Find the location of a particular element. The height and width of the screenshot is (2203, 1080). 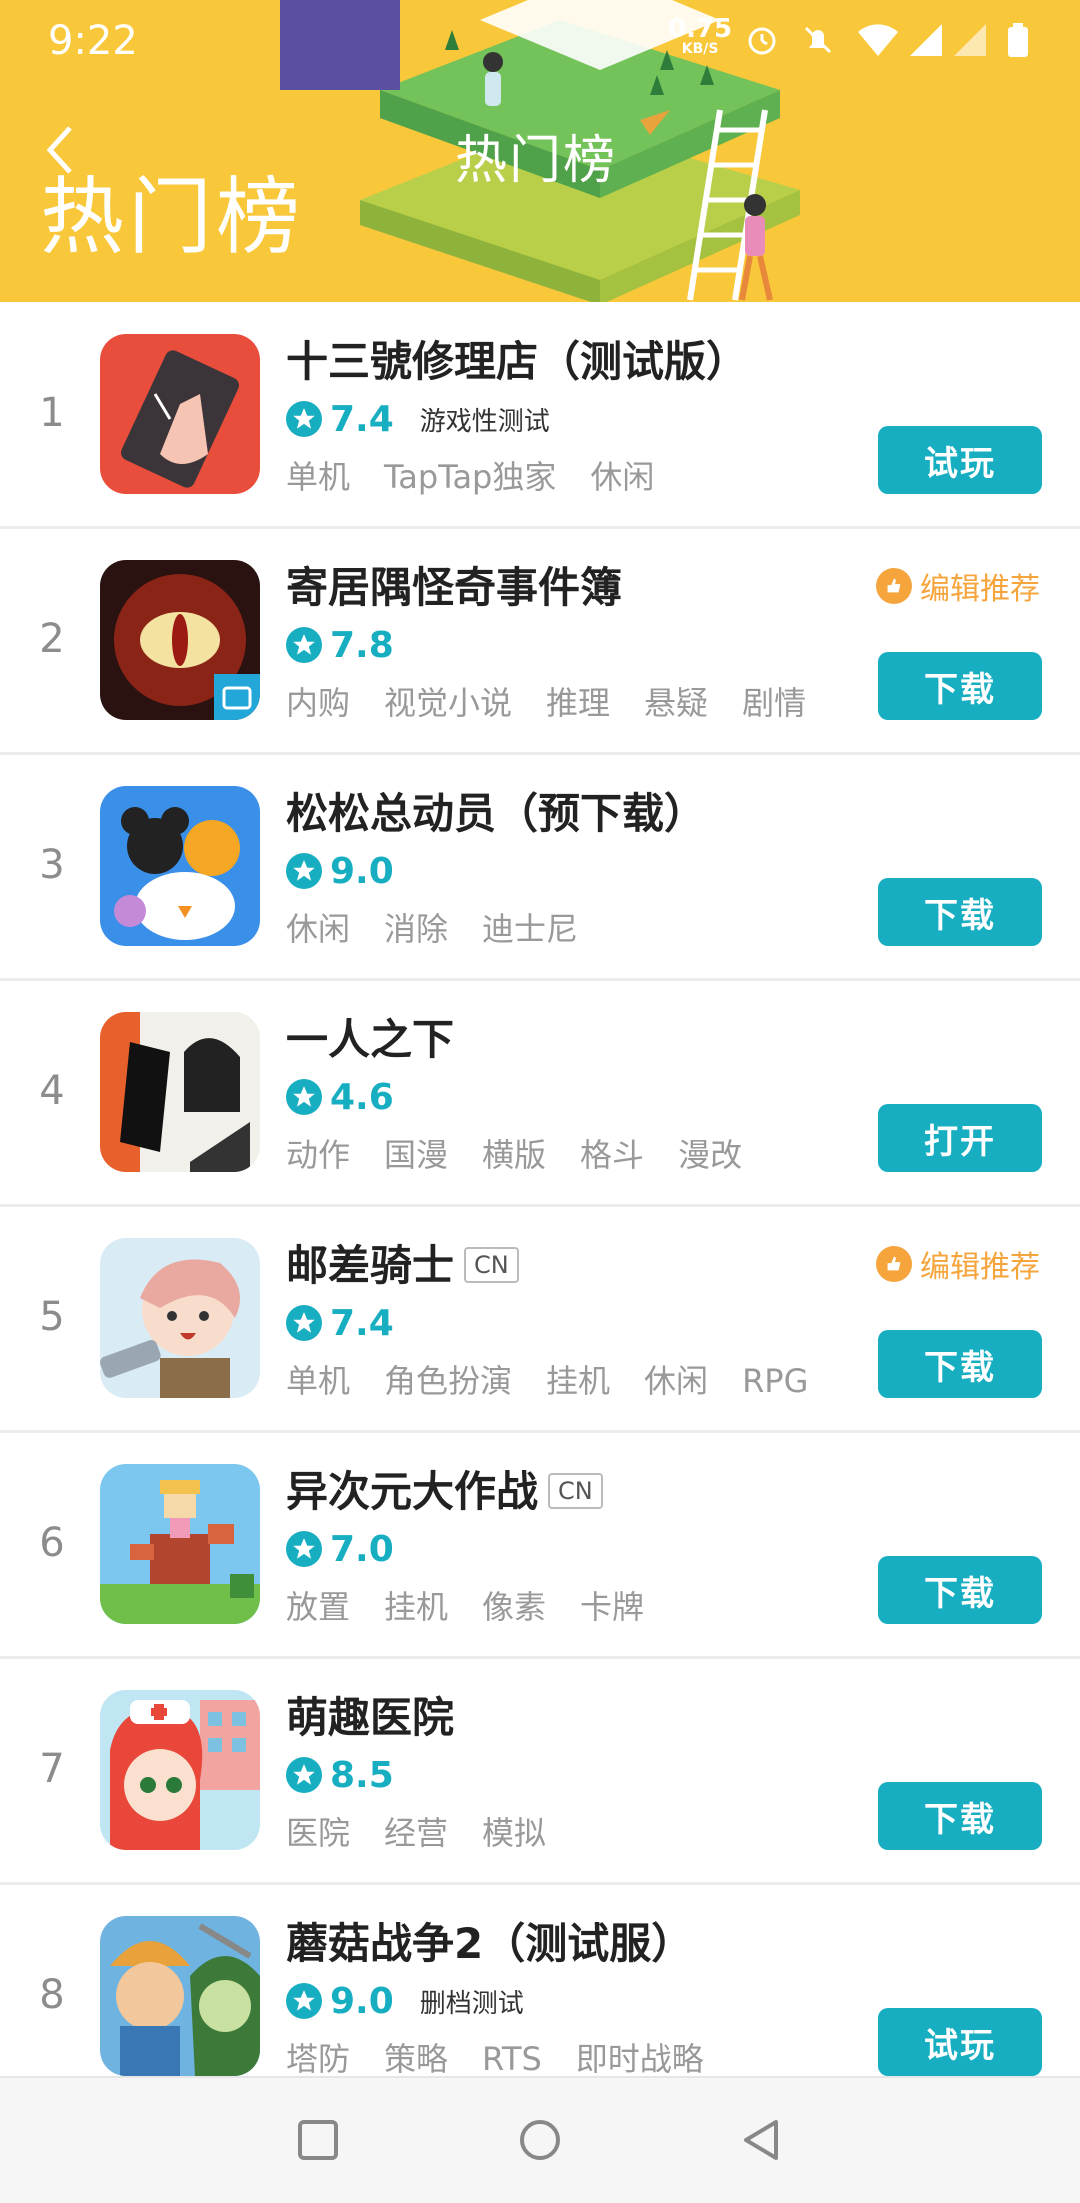

app-name: 寄居隅怪奇事件簿 is located at coordinates (454, 584).